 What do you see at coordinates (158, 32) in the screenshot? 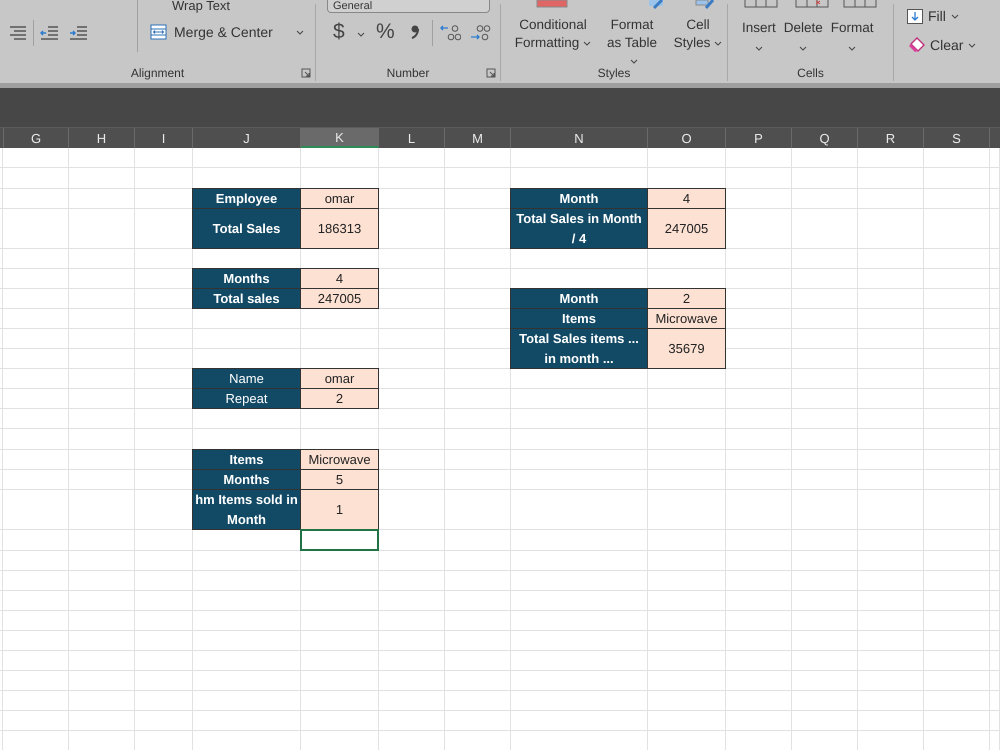
I see `merge-cells-icon` at bounding box center [158, 32].